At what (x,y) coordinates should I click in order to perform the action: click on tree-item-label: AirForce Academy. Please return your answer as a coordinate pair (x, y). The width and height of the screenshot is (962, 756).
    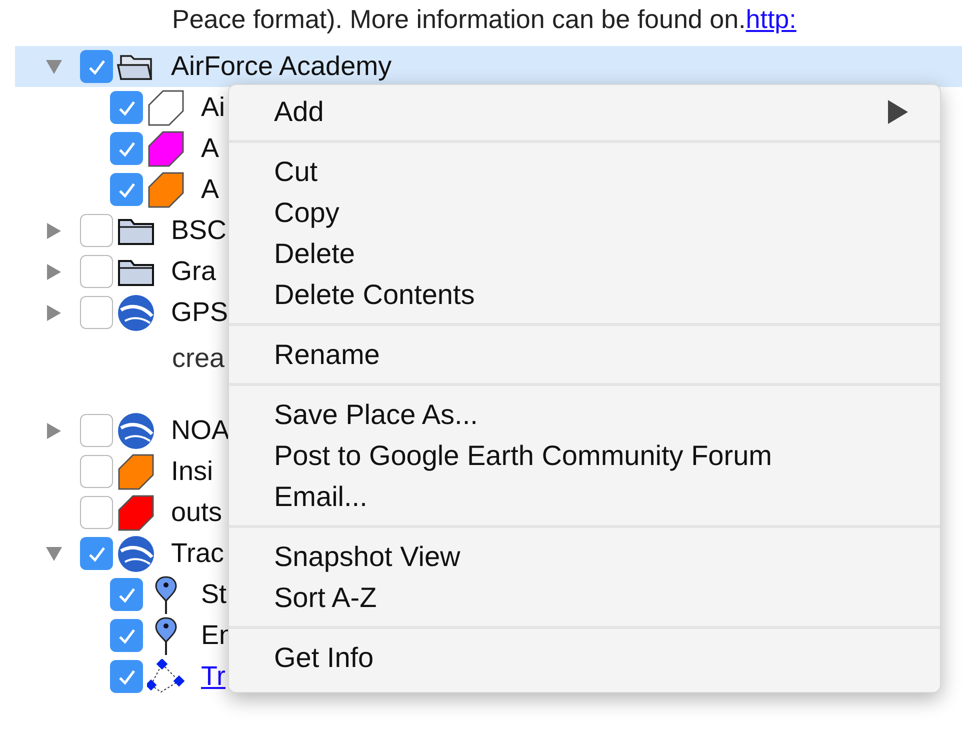
    Looking at the image, I should click on (281, 66).